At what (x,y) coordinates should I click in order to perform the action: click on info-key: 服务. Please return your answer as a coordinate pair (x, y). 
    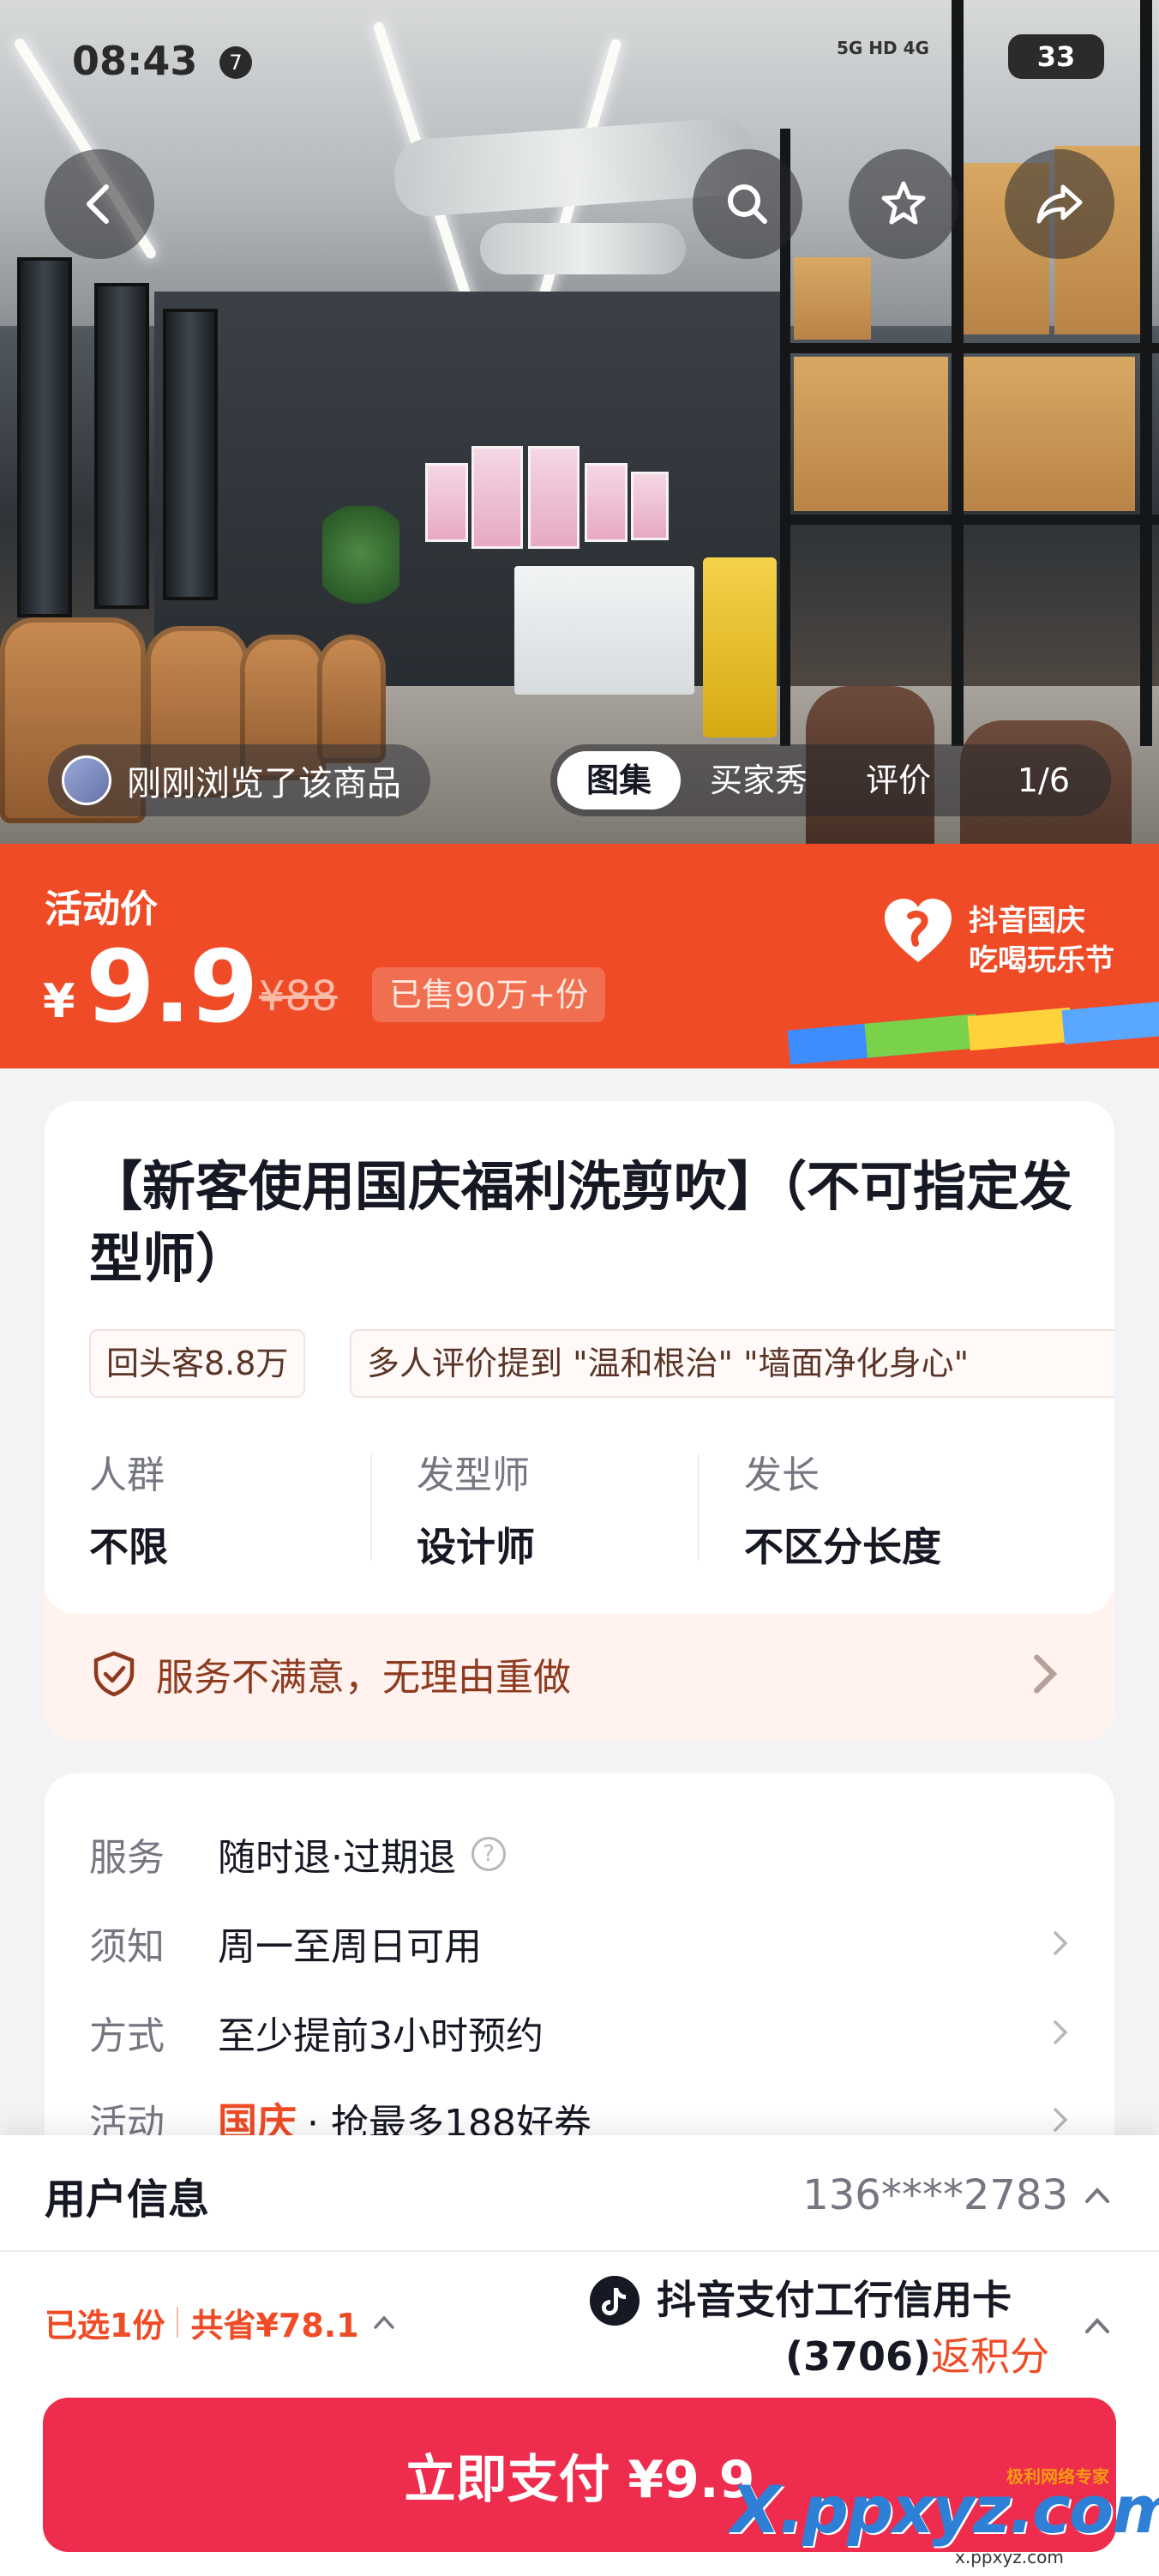
    Looking at the image, I should click on (127, 1858).